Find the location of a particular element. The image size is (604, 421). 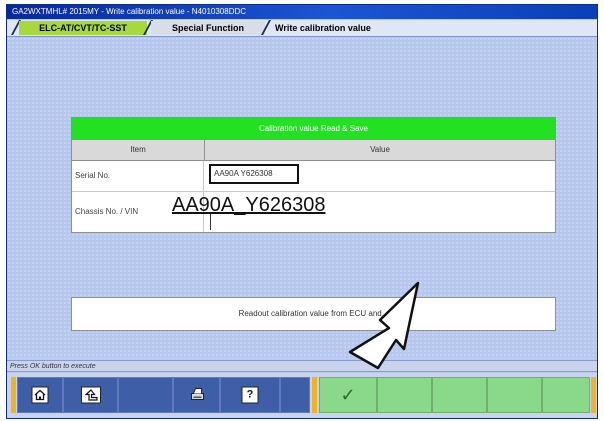

ok-button: ✓ is located at coordinates (348, 395).